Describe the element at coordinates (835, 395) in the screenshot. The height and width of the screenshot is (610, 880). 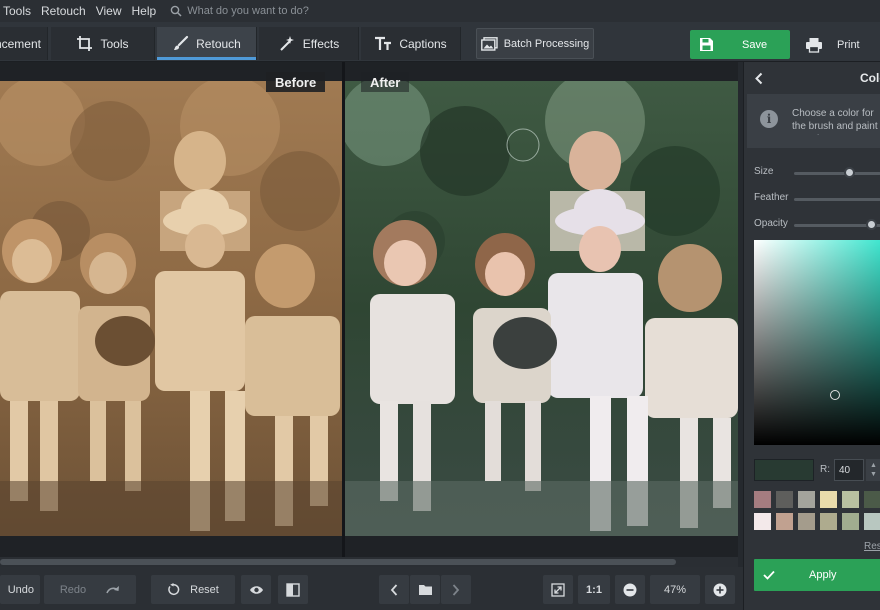
I see `color-picker-cursor` at that location.